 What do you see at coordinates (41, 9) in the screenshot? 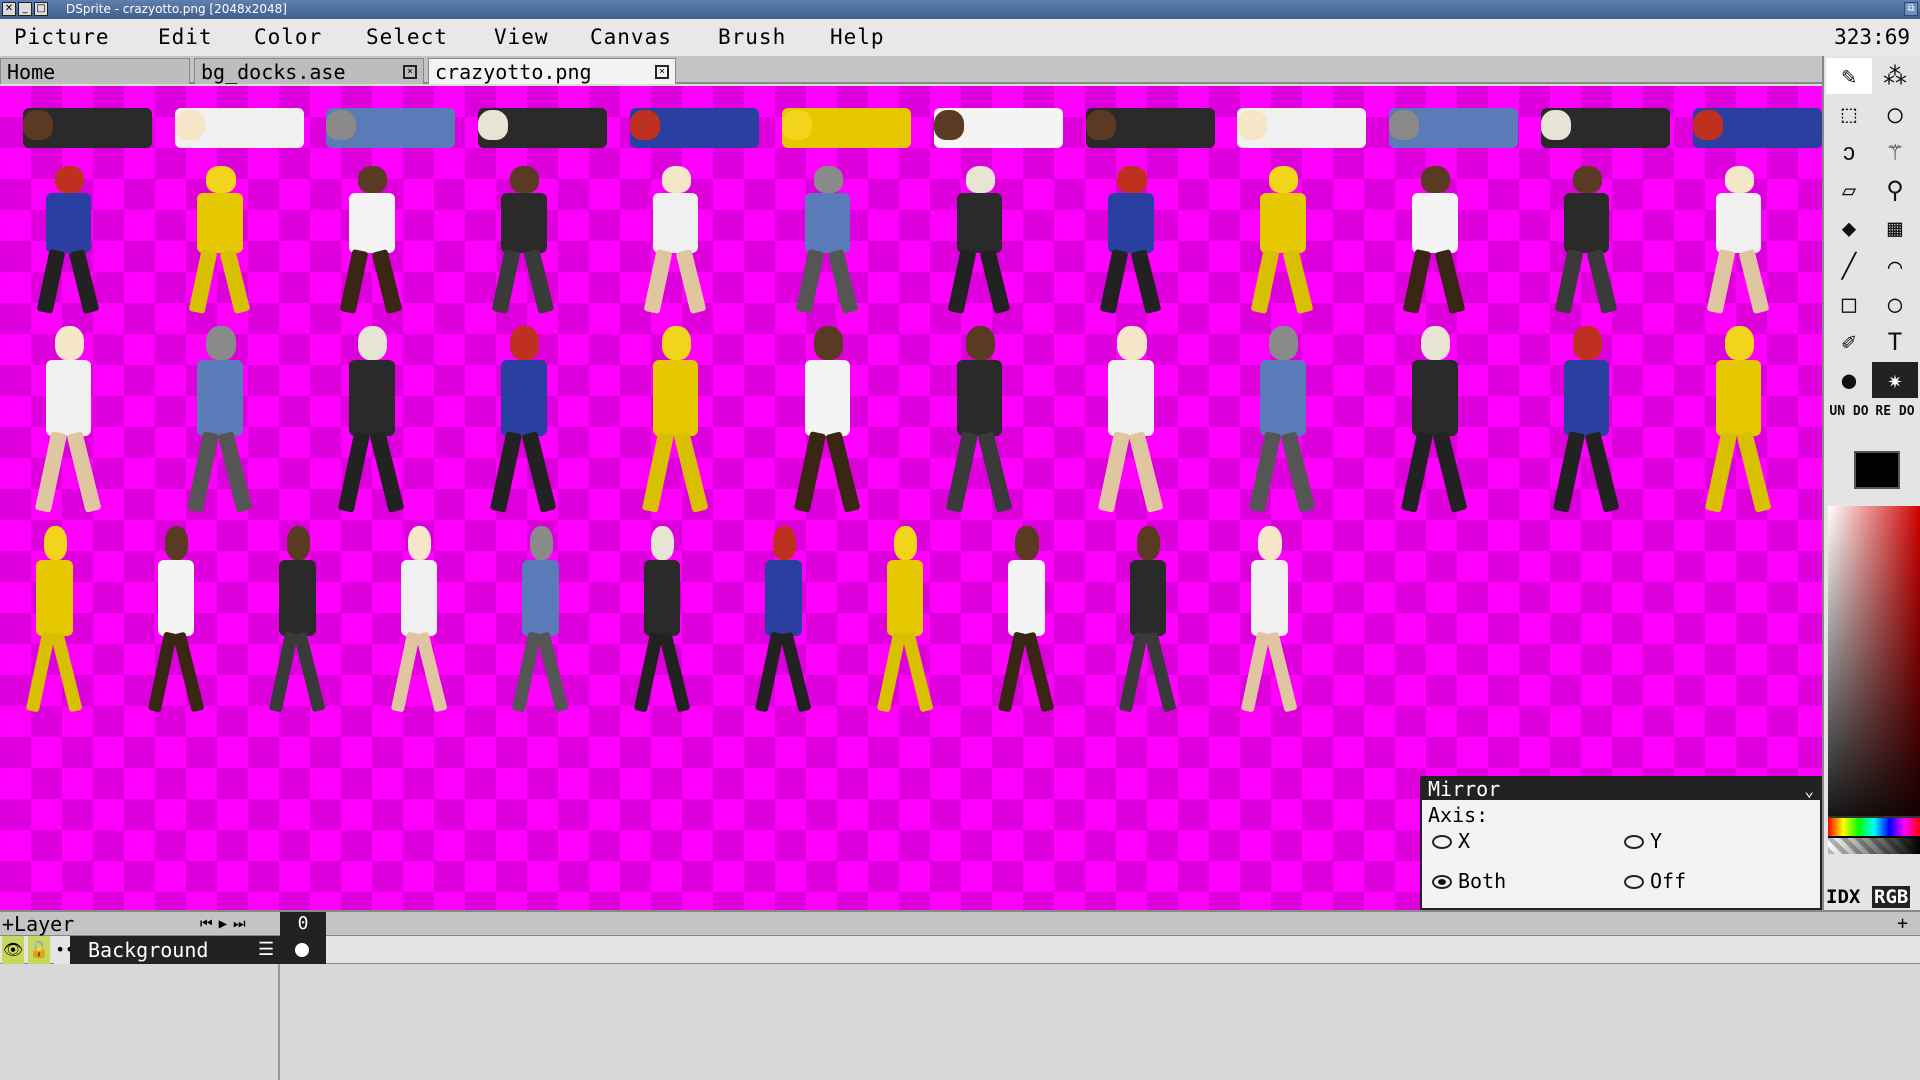
I see `maximize-icon: □` at bounding box center [41, 9].